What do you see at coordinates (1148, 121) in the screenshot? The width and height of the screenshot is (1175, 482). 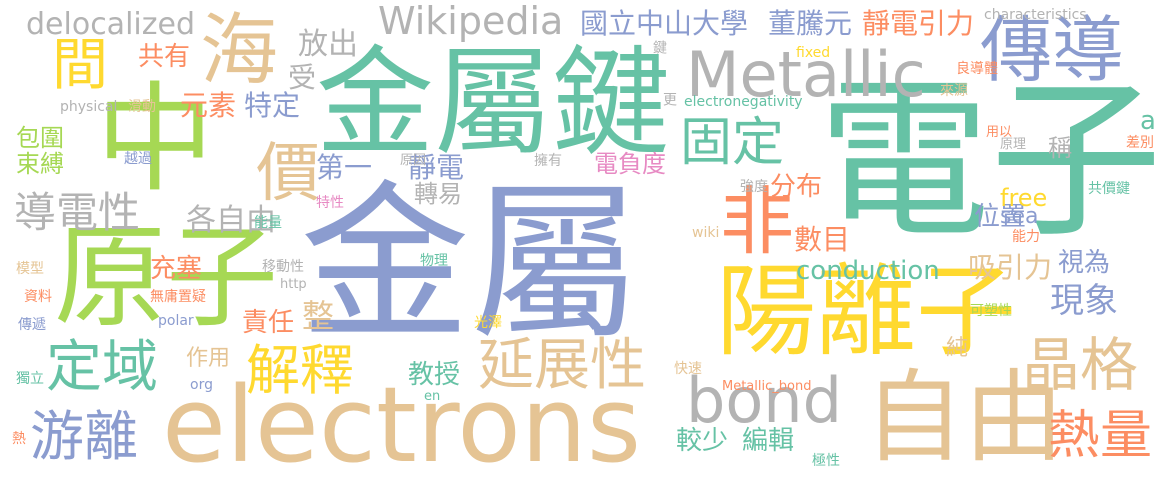 I see `word-a: a` at bounding box center [1148, 121].